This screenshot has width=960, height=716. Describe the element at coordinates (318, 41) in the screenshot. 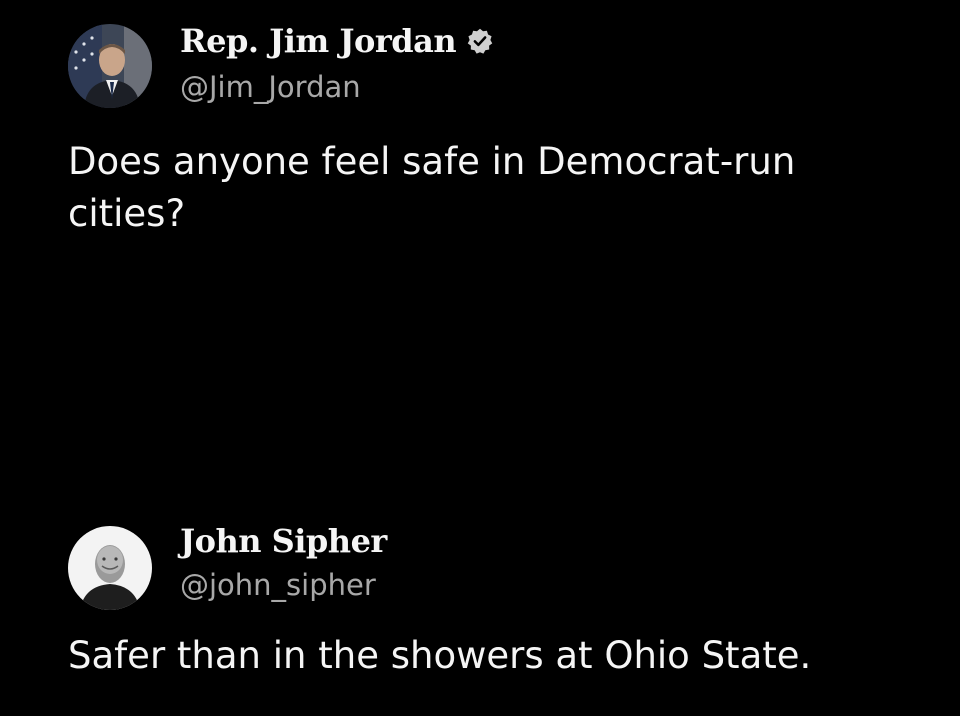

I see `author-display-name: Rep. Jim Jordan` at that location.